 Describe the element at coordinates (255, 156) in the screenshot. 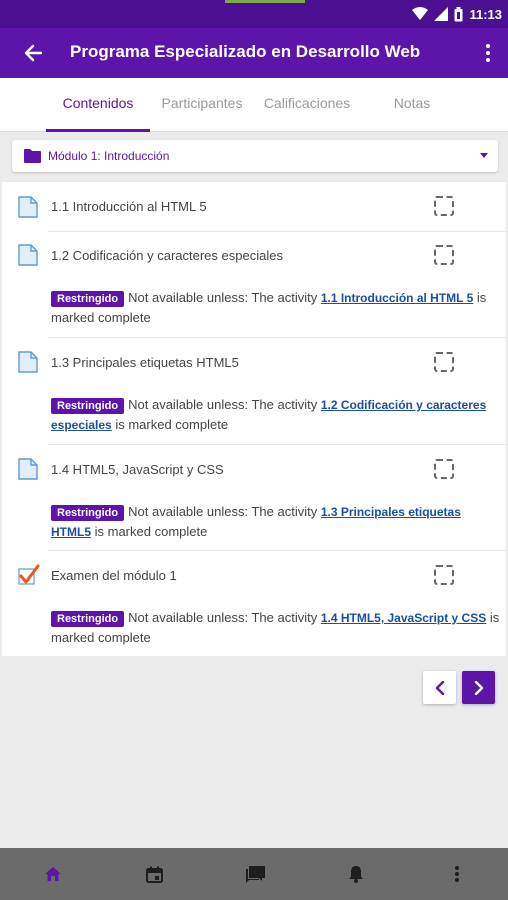

I see `section-select: Módulo 1: Introducción` at that location.